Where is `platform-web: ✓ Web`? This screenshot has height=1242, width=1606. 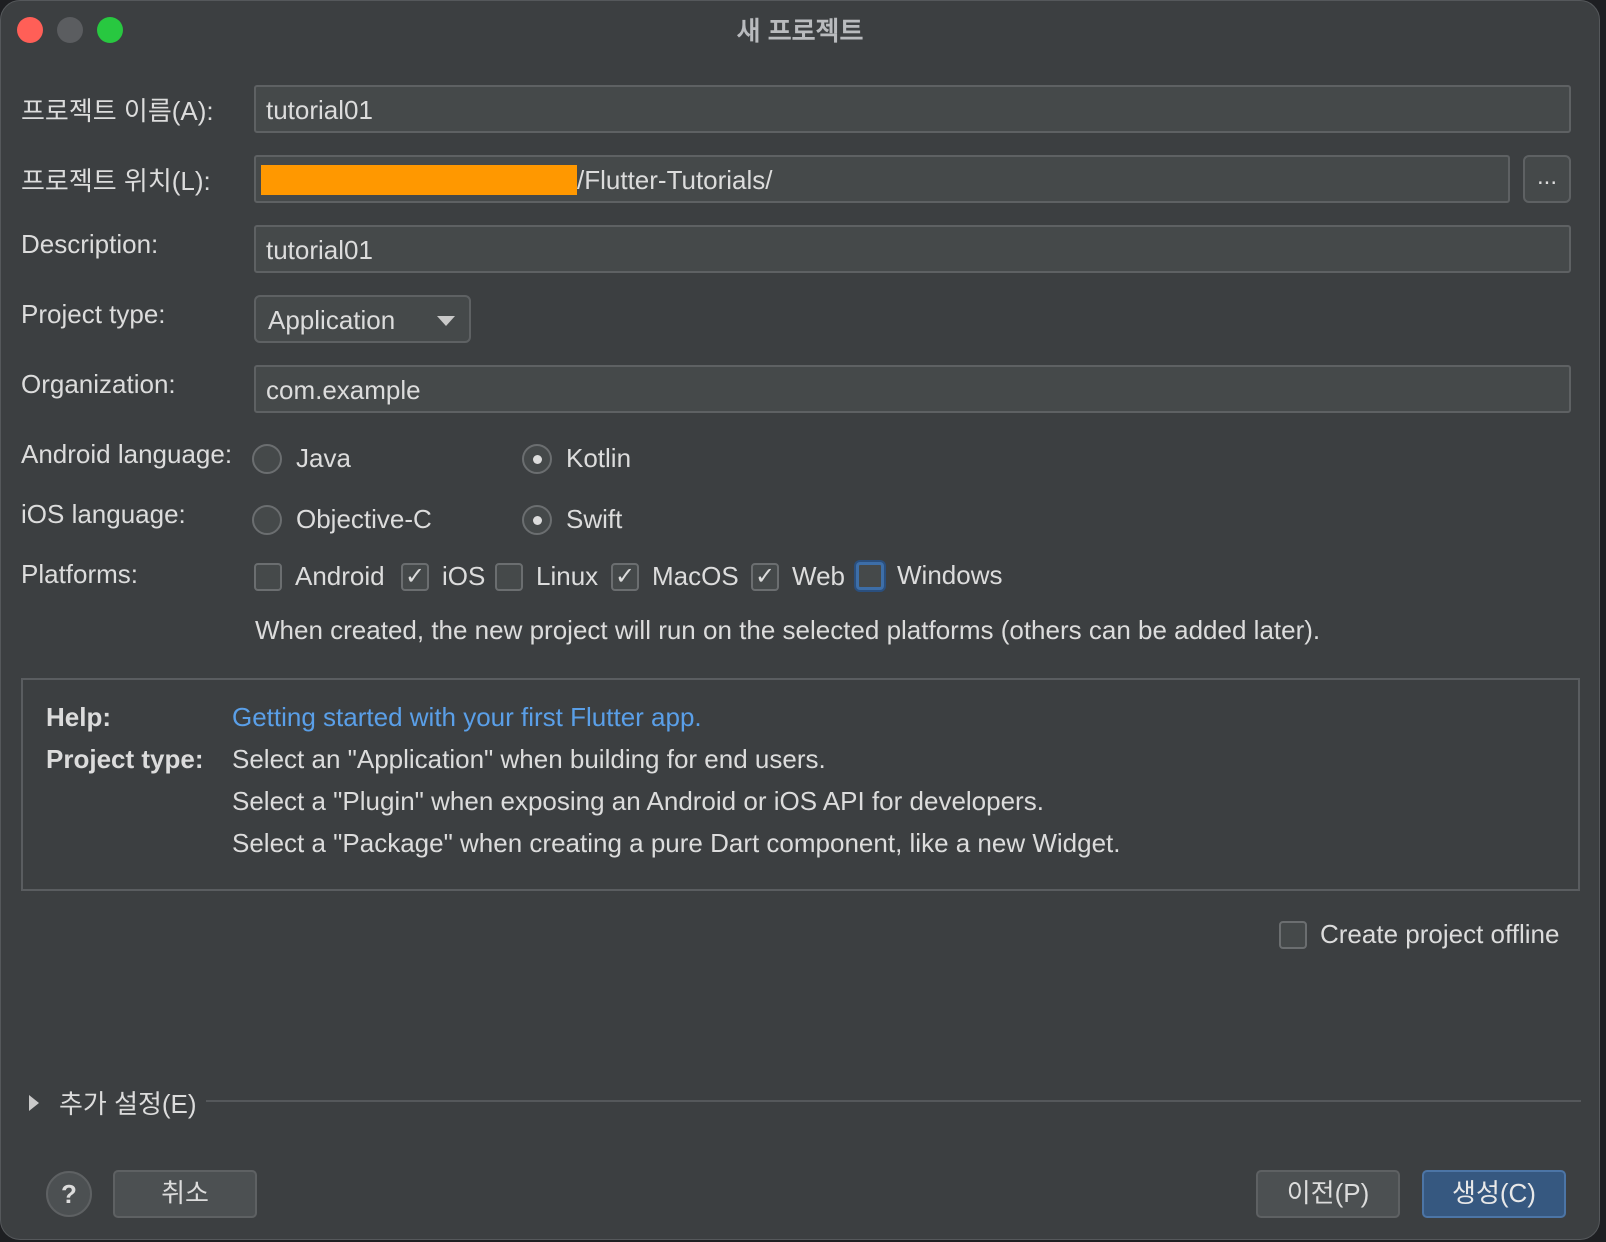
platform-web: ✓ Web is located at coordinates (798, 576).